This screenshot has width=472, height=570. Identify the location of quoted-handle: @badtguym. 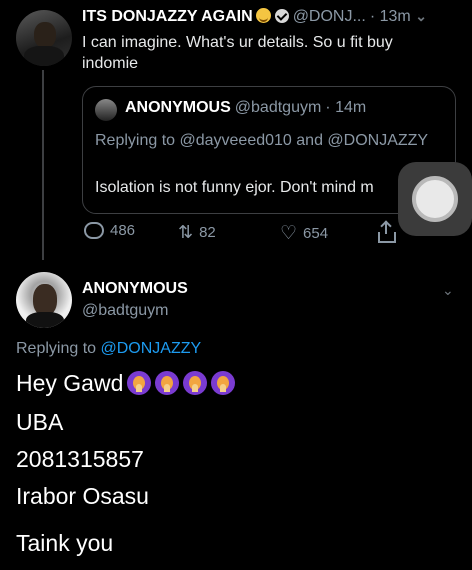
(278, 107).